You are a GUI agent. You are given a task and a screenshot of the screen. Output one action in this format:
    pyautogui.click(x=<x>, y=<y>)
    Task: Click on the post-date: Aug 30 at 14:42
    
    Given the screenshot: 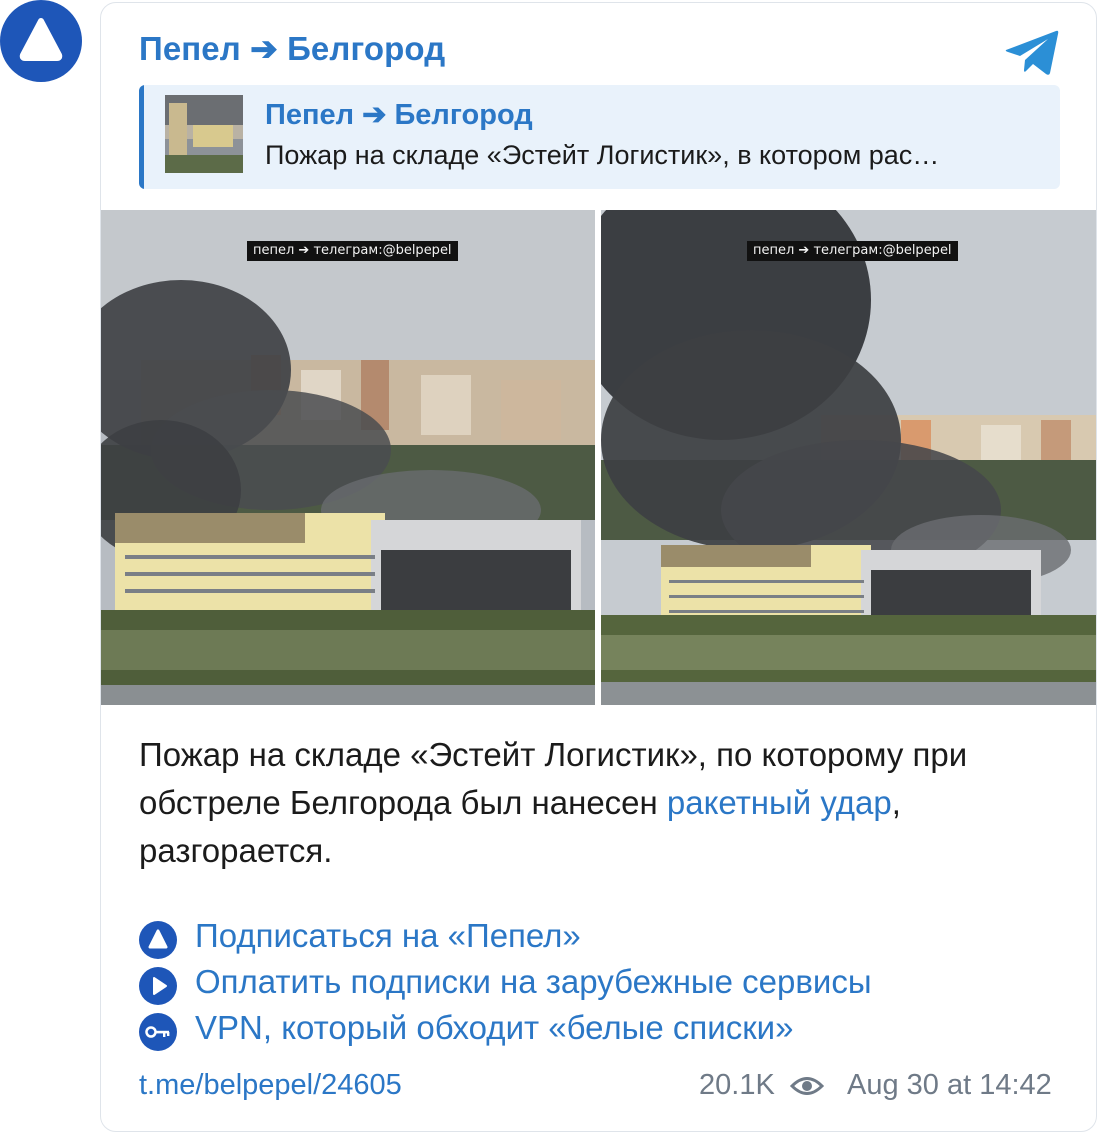 What is the action you would take?
    pyautogui.click(x=949, y=1085)
    